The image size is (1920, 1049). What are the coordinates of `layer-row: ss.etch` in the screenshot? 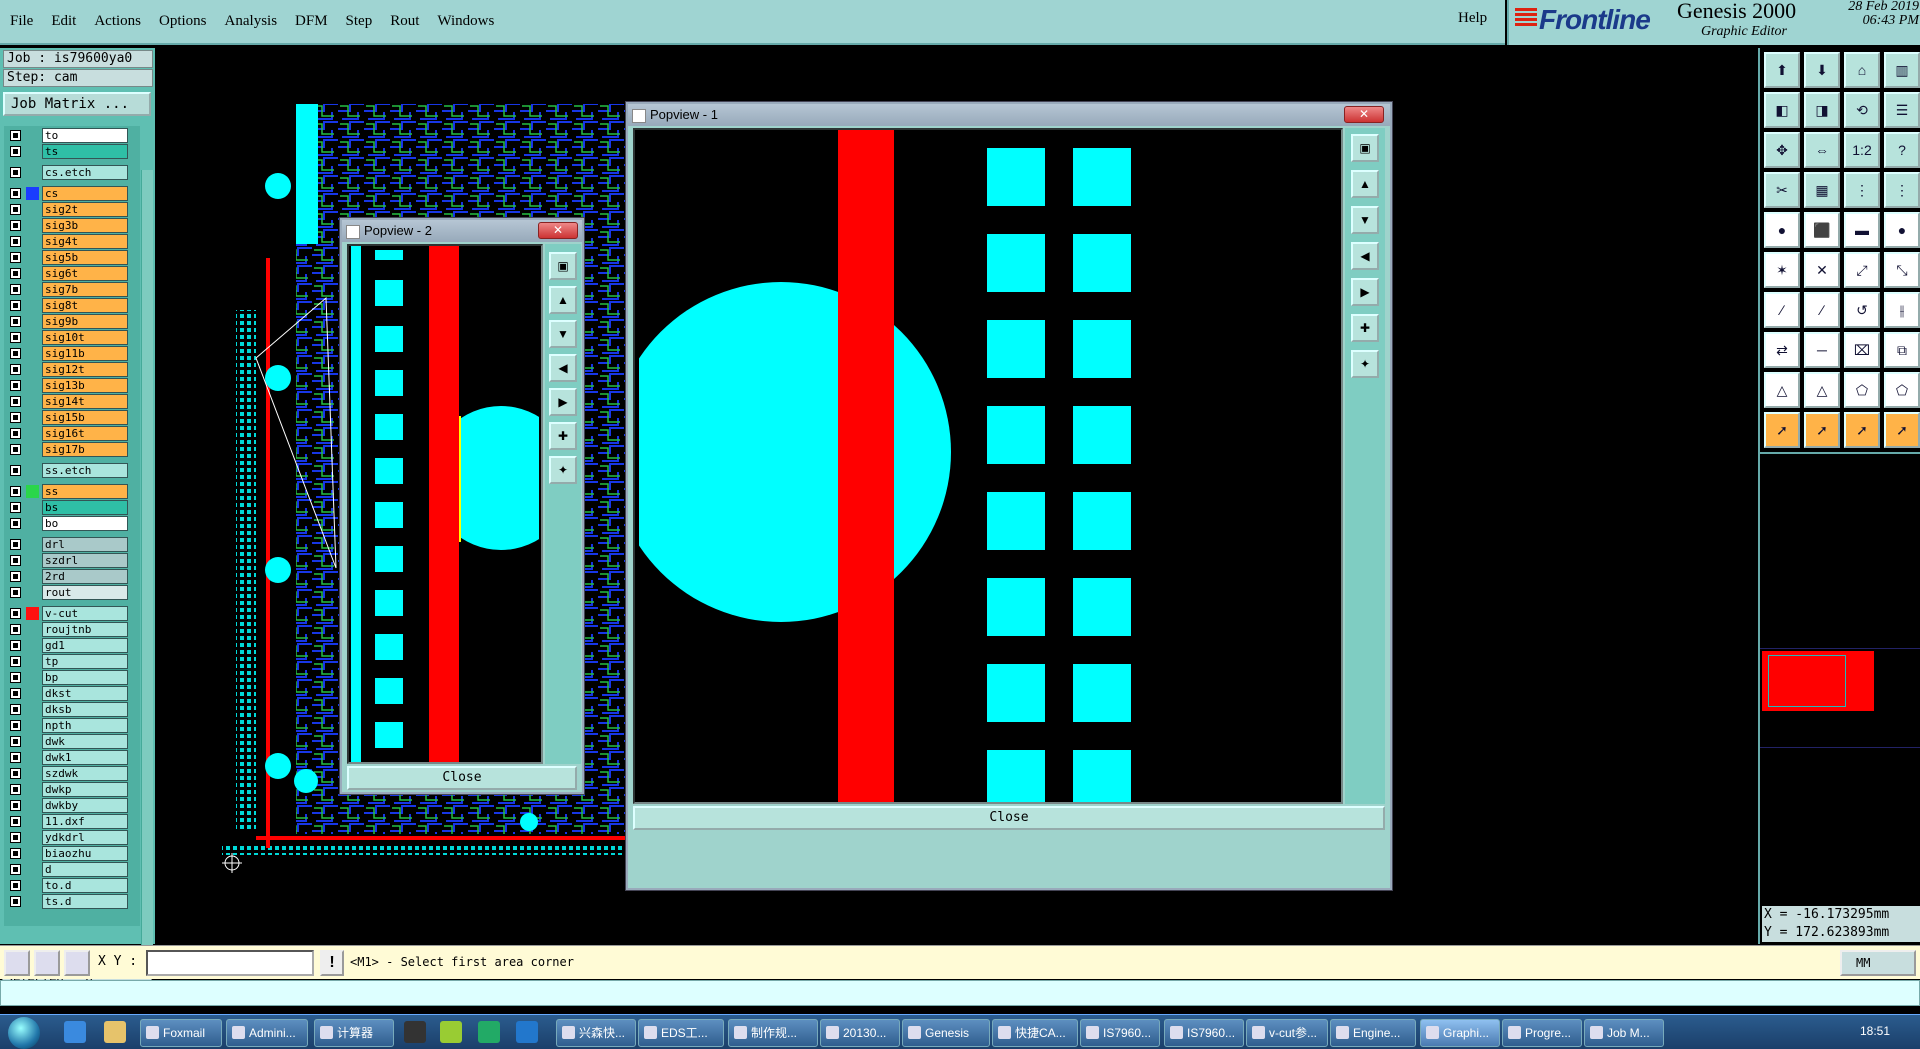 It's located at (67, 470).